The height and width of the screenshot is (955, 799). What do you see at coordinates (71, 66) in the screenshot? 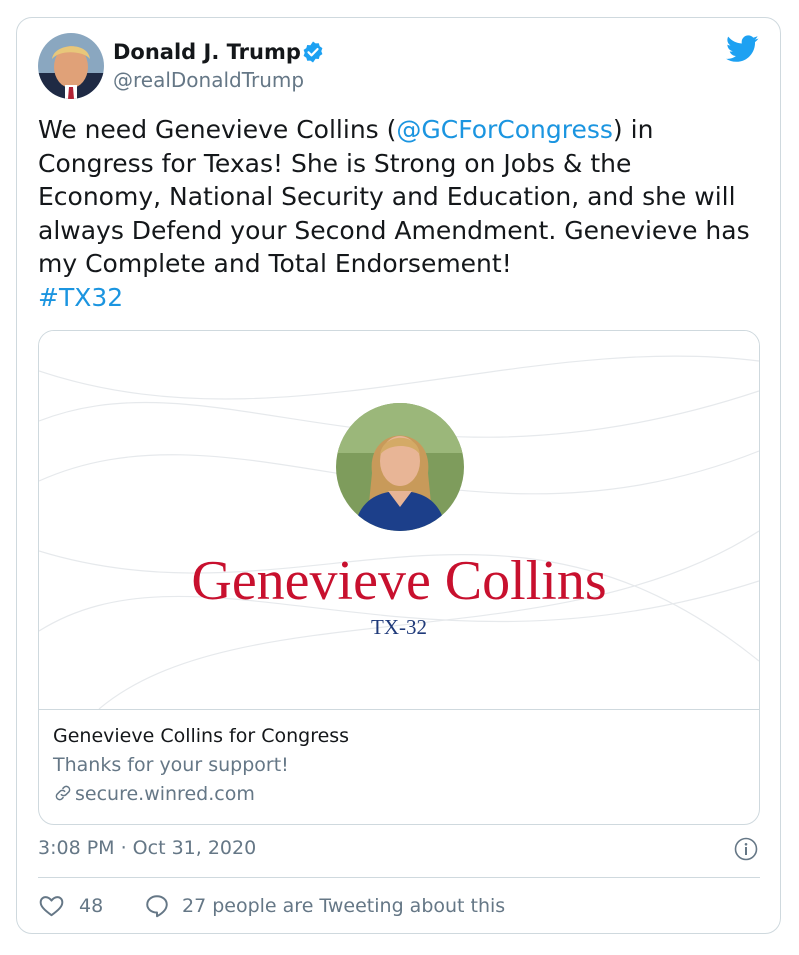
I see `author-avatar` at bounding box center [71, 66].